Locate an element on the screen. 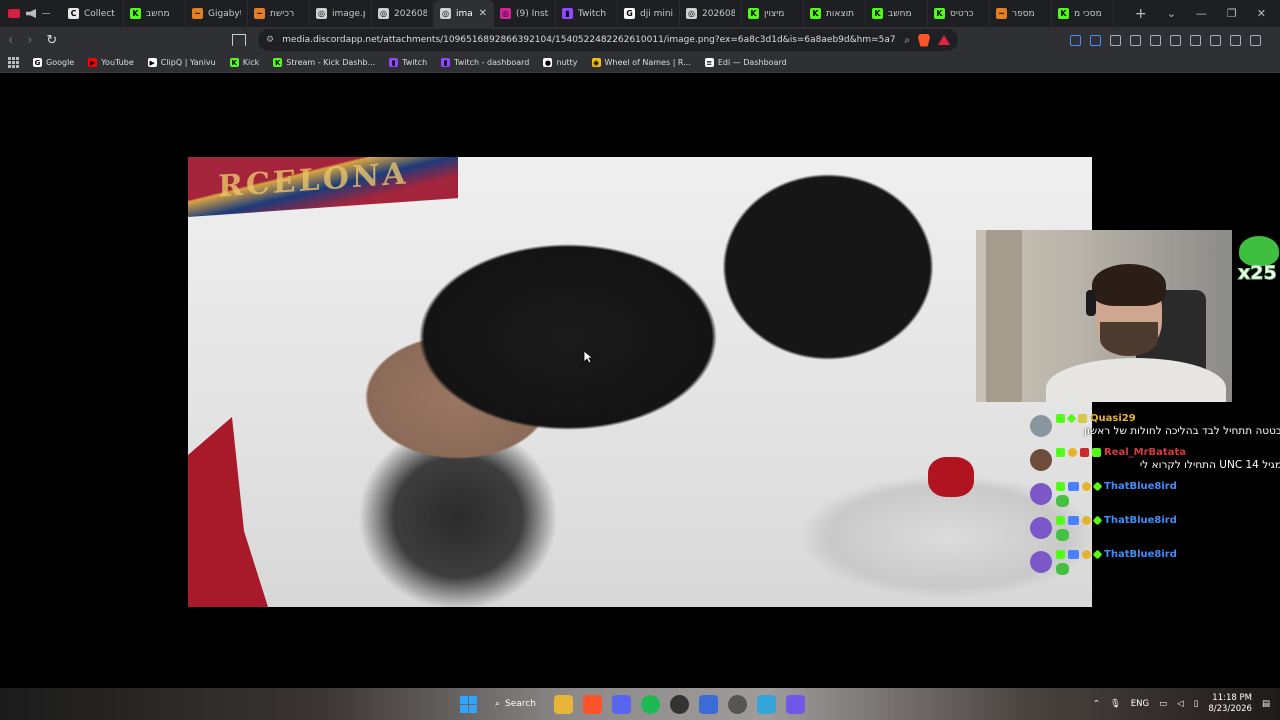 The width and height of the screenshot is (1280, 720). brave-rewards-icon is located at coordinates (944, 40).